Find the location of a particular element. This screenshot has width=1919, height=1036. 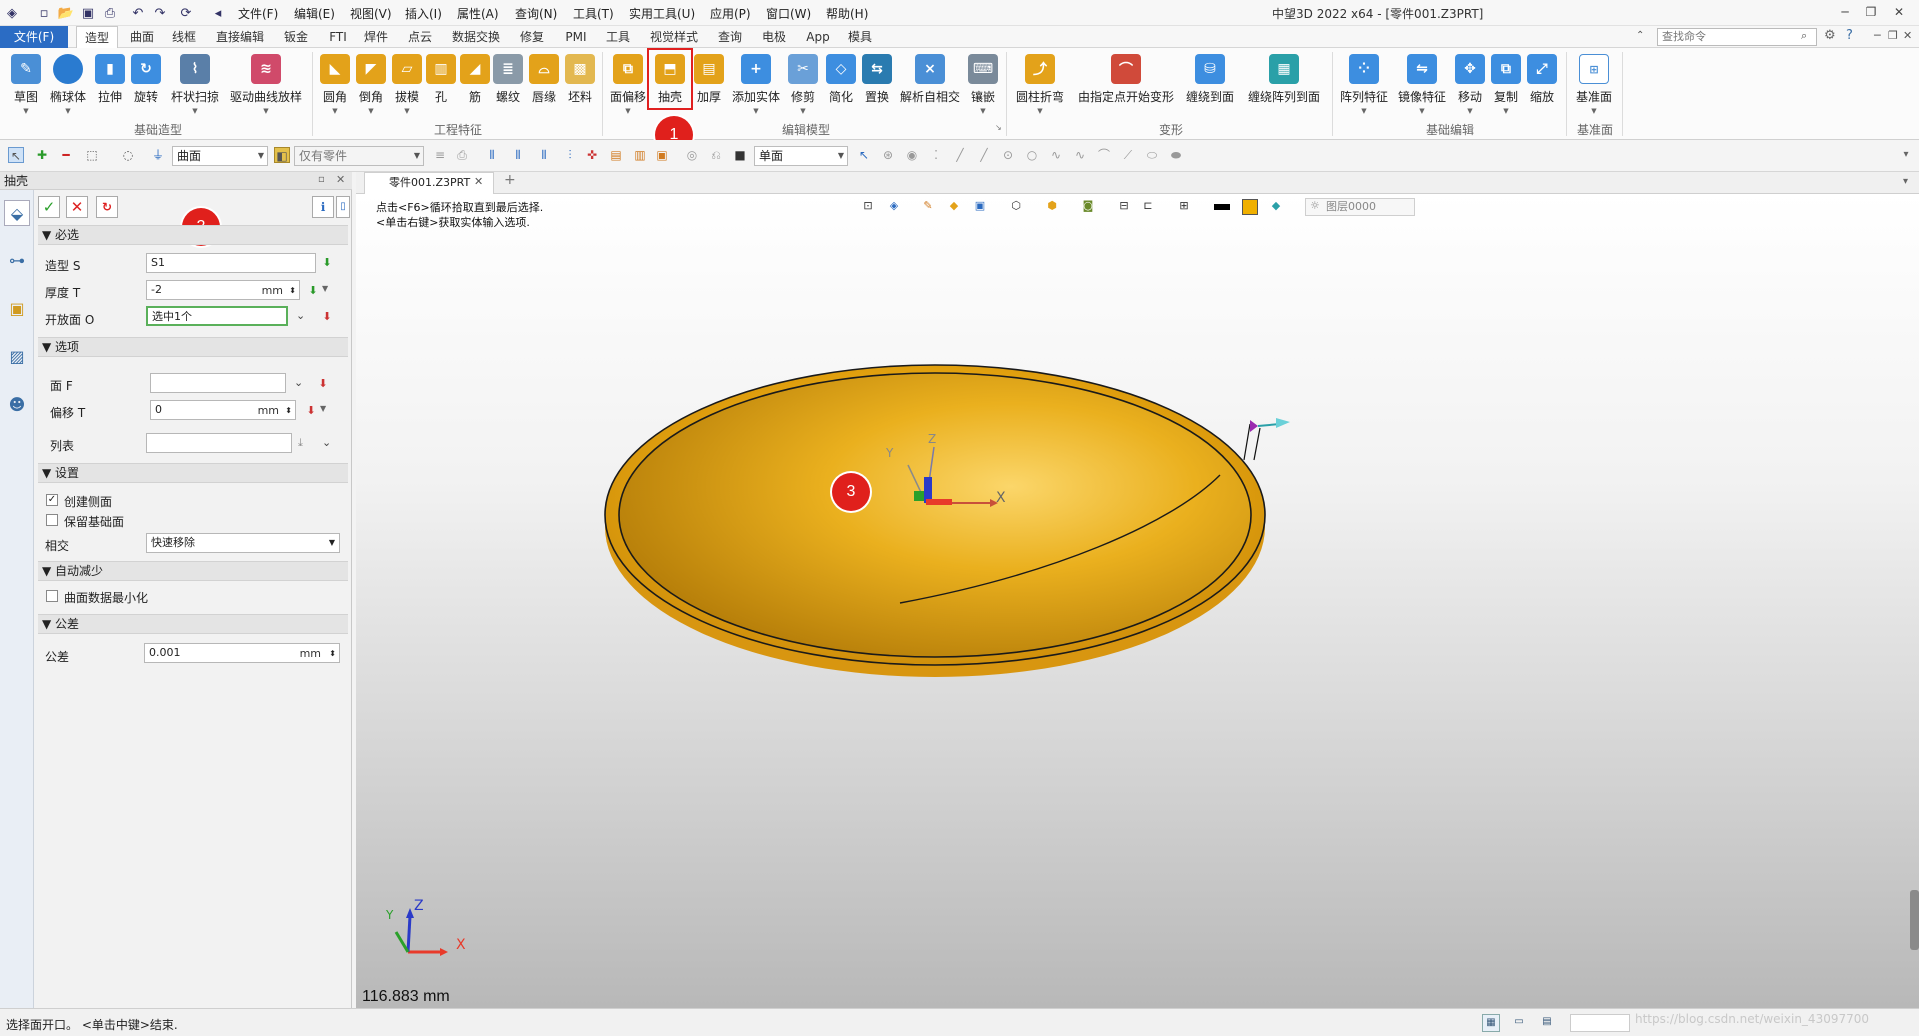

snap-curve-icon: ∿ is located at coordinates (1080, 155).